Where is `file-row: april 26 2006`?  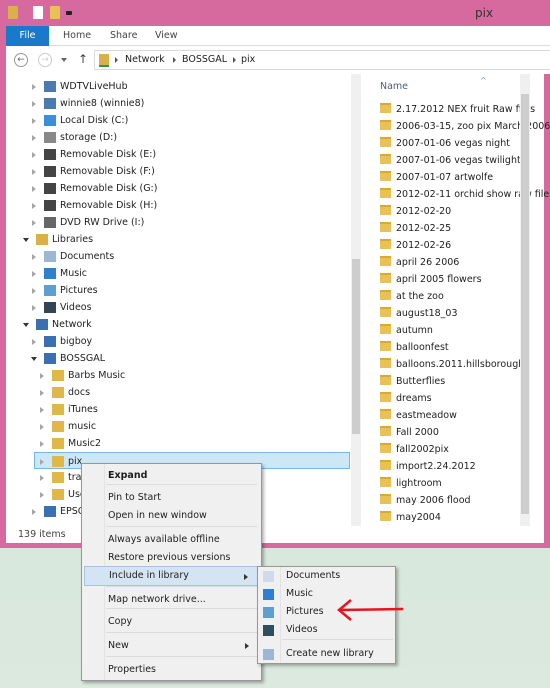 file-row: april 26 2006 is located at coordinates (419, 262).